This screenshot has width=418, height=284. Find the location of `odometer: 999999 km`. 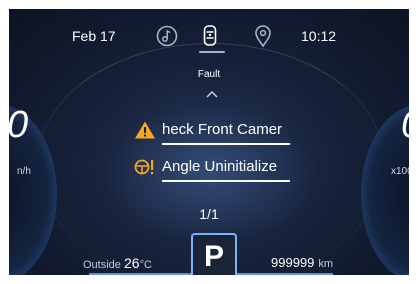

odometer: 999999 km is located at coordinates (302, 262).